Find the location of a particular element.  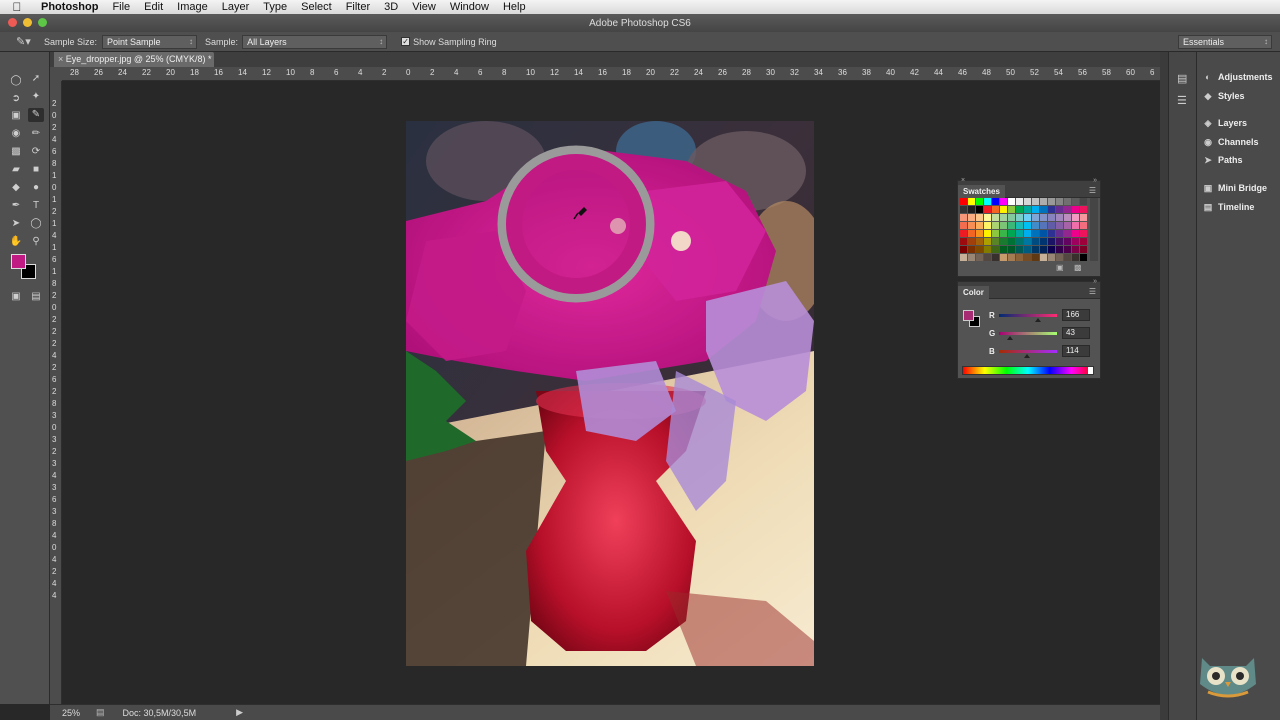

sample-size-select: Point Sample is located at coordinates (150, 41).